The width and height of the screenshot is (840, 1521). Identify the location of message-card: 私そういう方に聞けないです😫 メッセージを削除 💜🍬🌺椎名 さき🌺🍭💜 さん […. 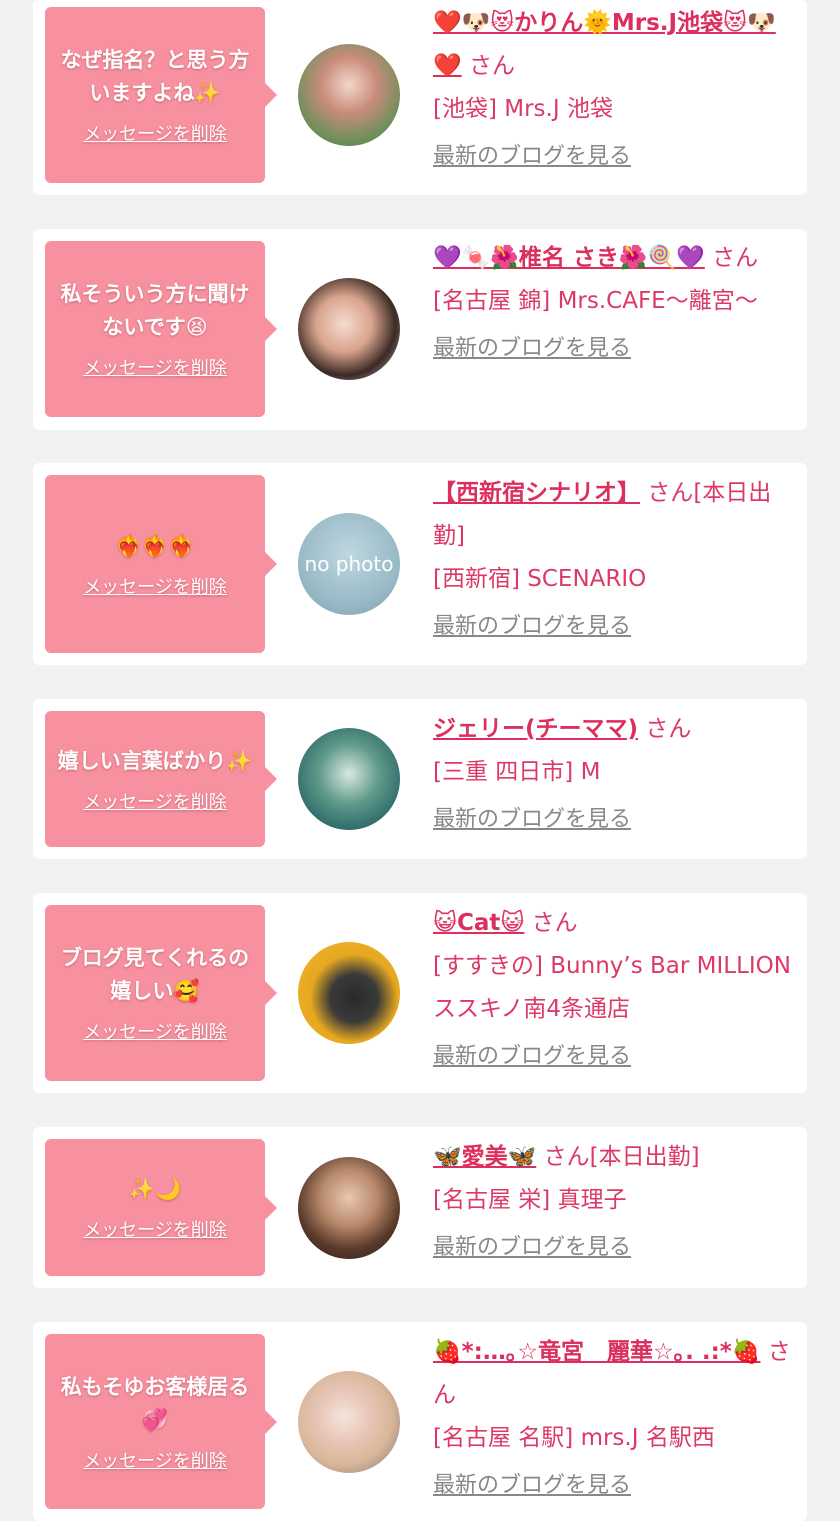
(420, 329).